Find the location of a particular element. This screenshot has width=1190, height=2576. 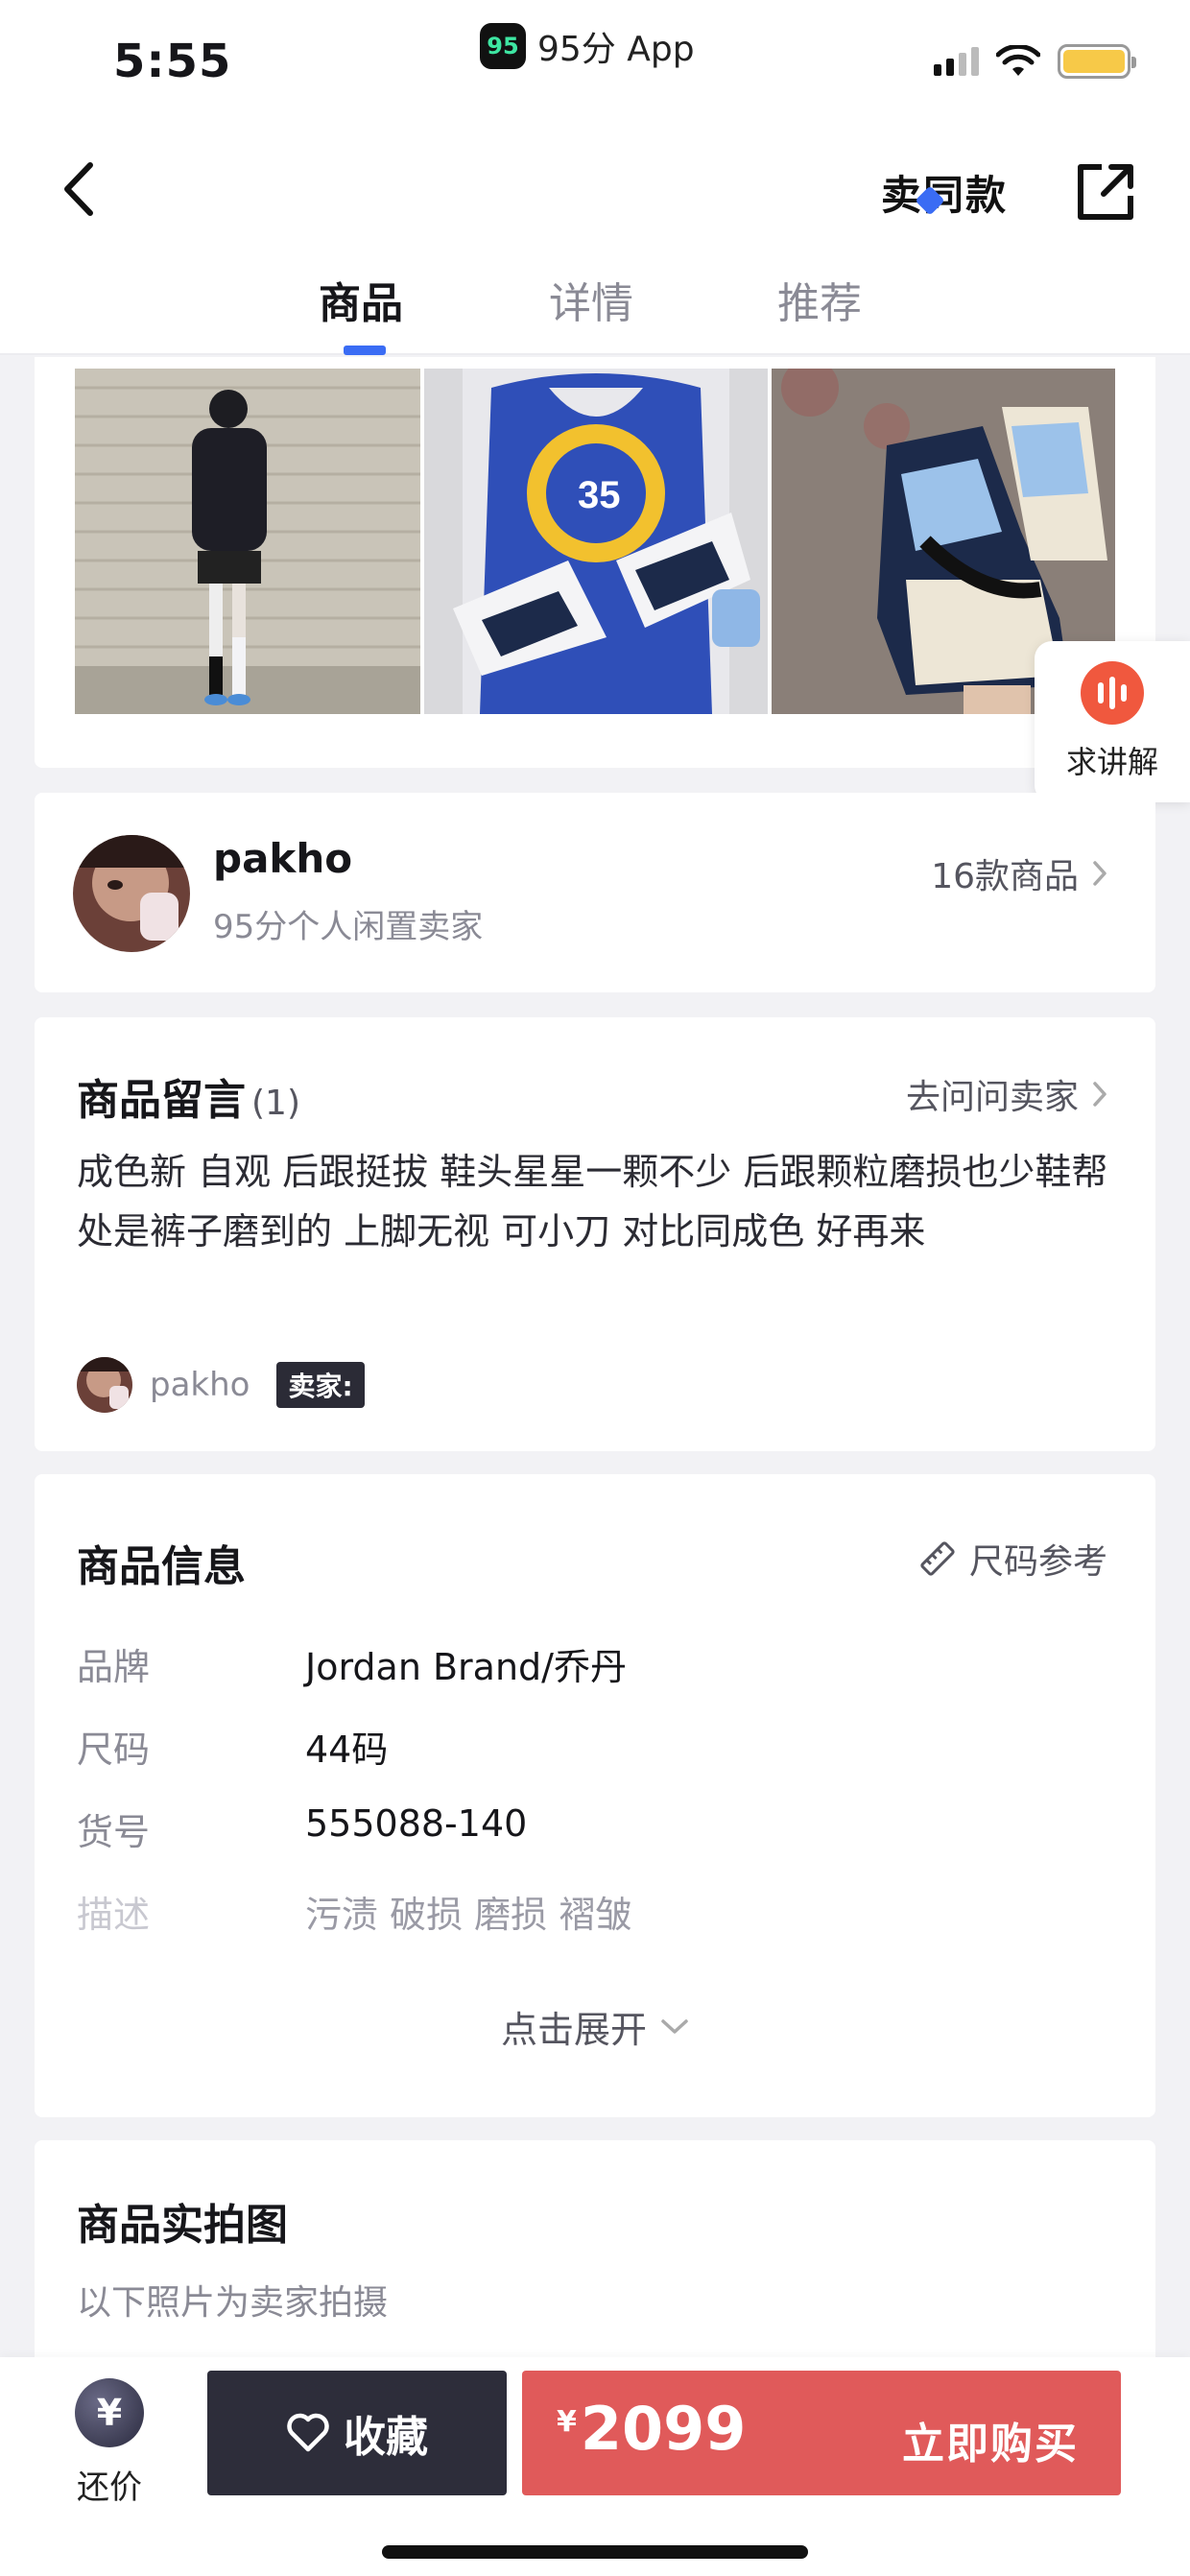

chevron-left-icon is located at coordinates (78, 189).